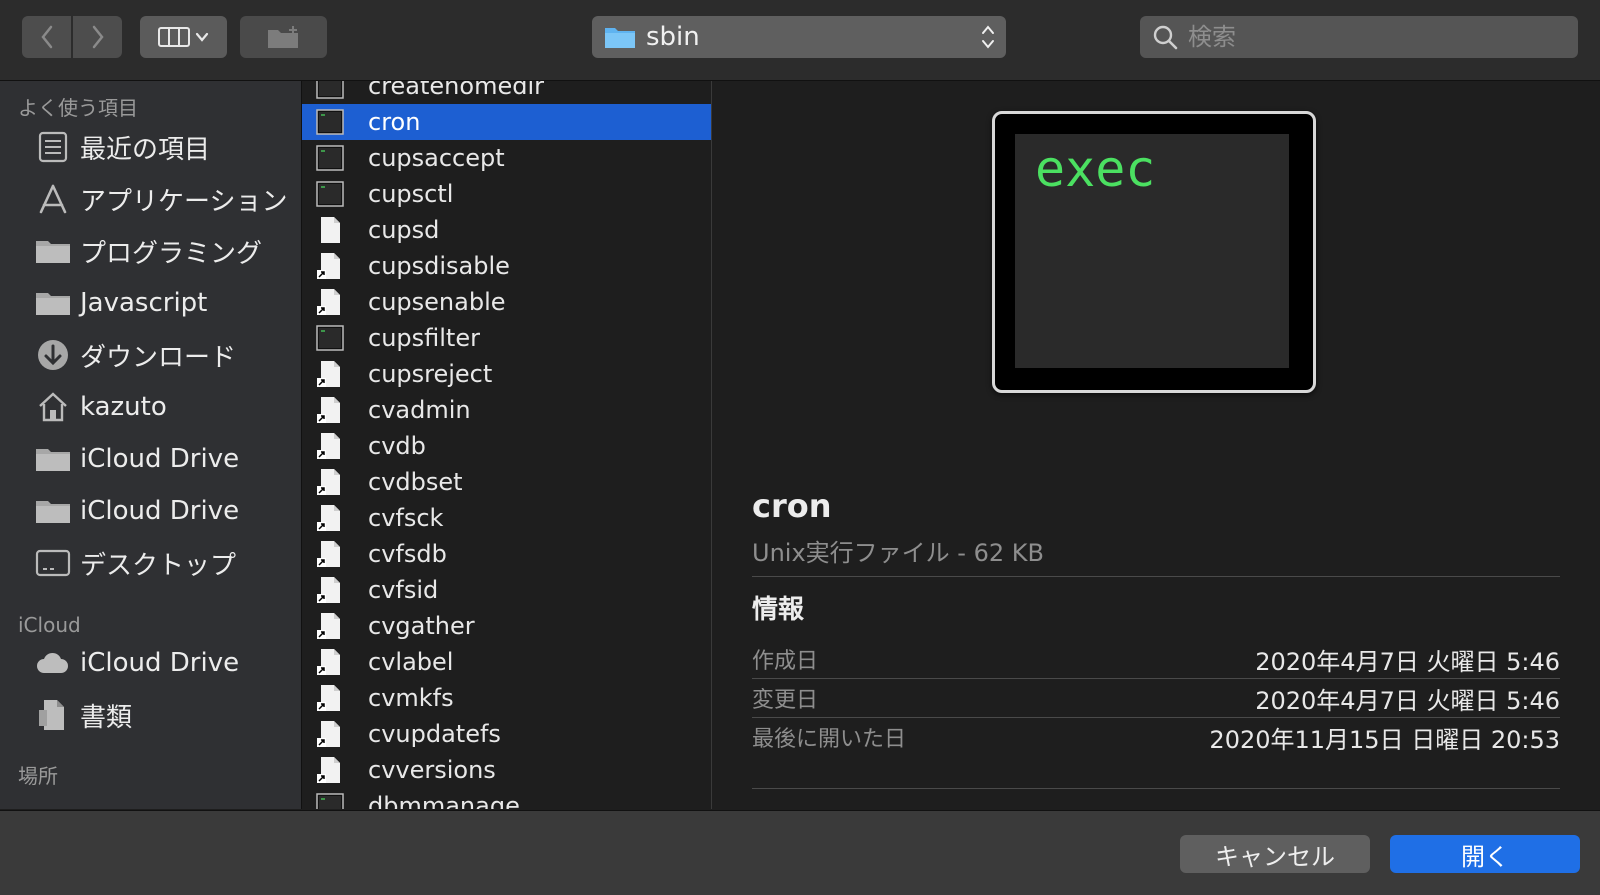 This screenshot has width=1600, height=895. Describe the element at coordinates (506, 122) in the screenshot. I see `file-row: cron` at that location.